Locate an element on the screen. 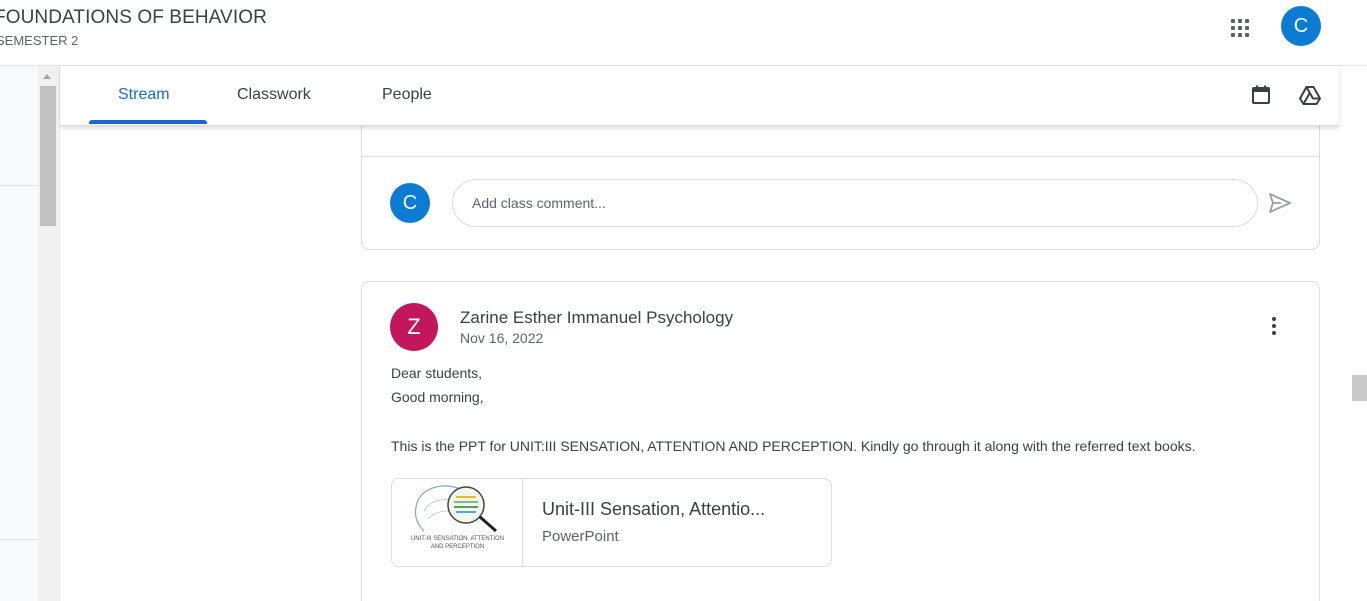 The image size is (1367, 601). top-header: FOUNDATIONS OF BEHAVIOR SEMESTER 2 C is located at coordinates (683, 33).